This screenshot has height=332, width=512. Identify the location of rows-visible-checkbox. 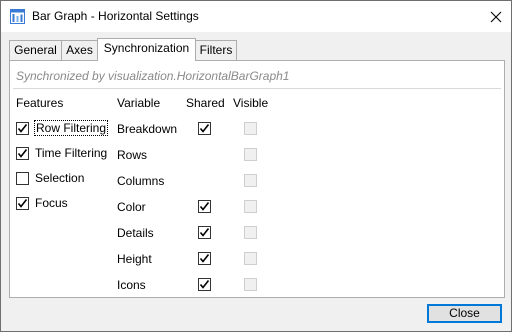
(250, 154).